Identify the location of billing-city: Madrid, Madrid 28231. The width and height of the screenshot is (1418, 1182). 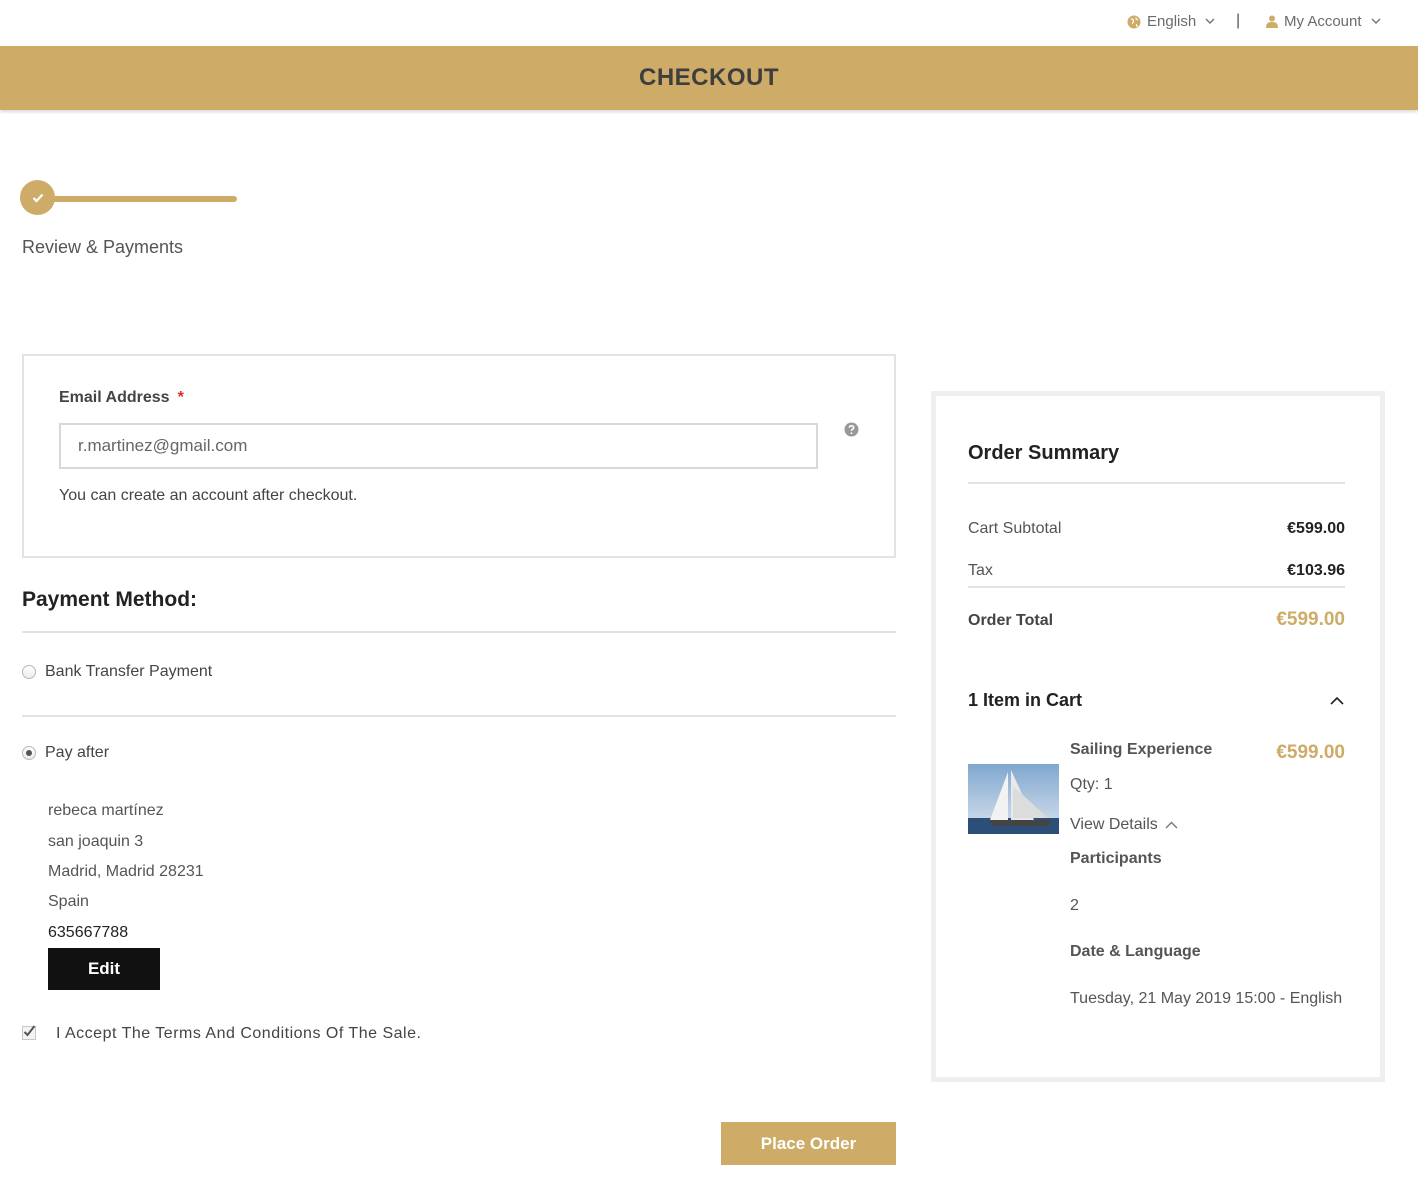
(126, 871).